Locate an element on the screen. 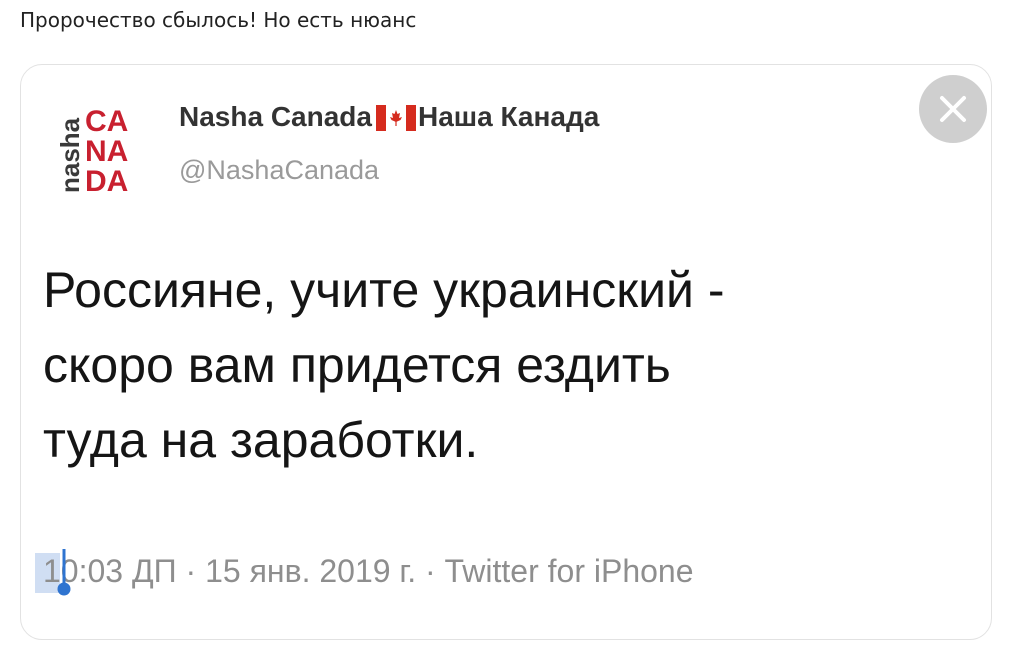 Image resolution: width=1015 pixels, height=645 pixels. nasha-canada-logo: nasha CA NA DA is located at coordinates (91, 151).